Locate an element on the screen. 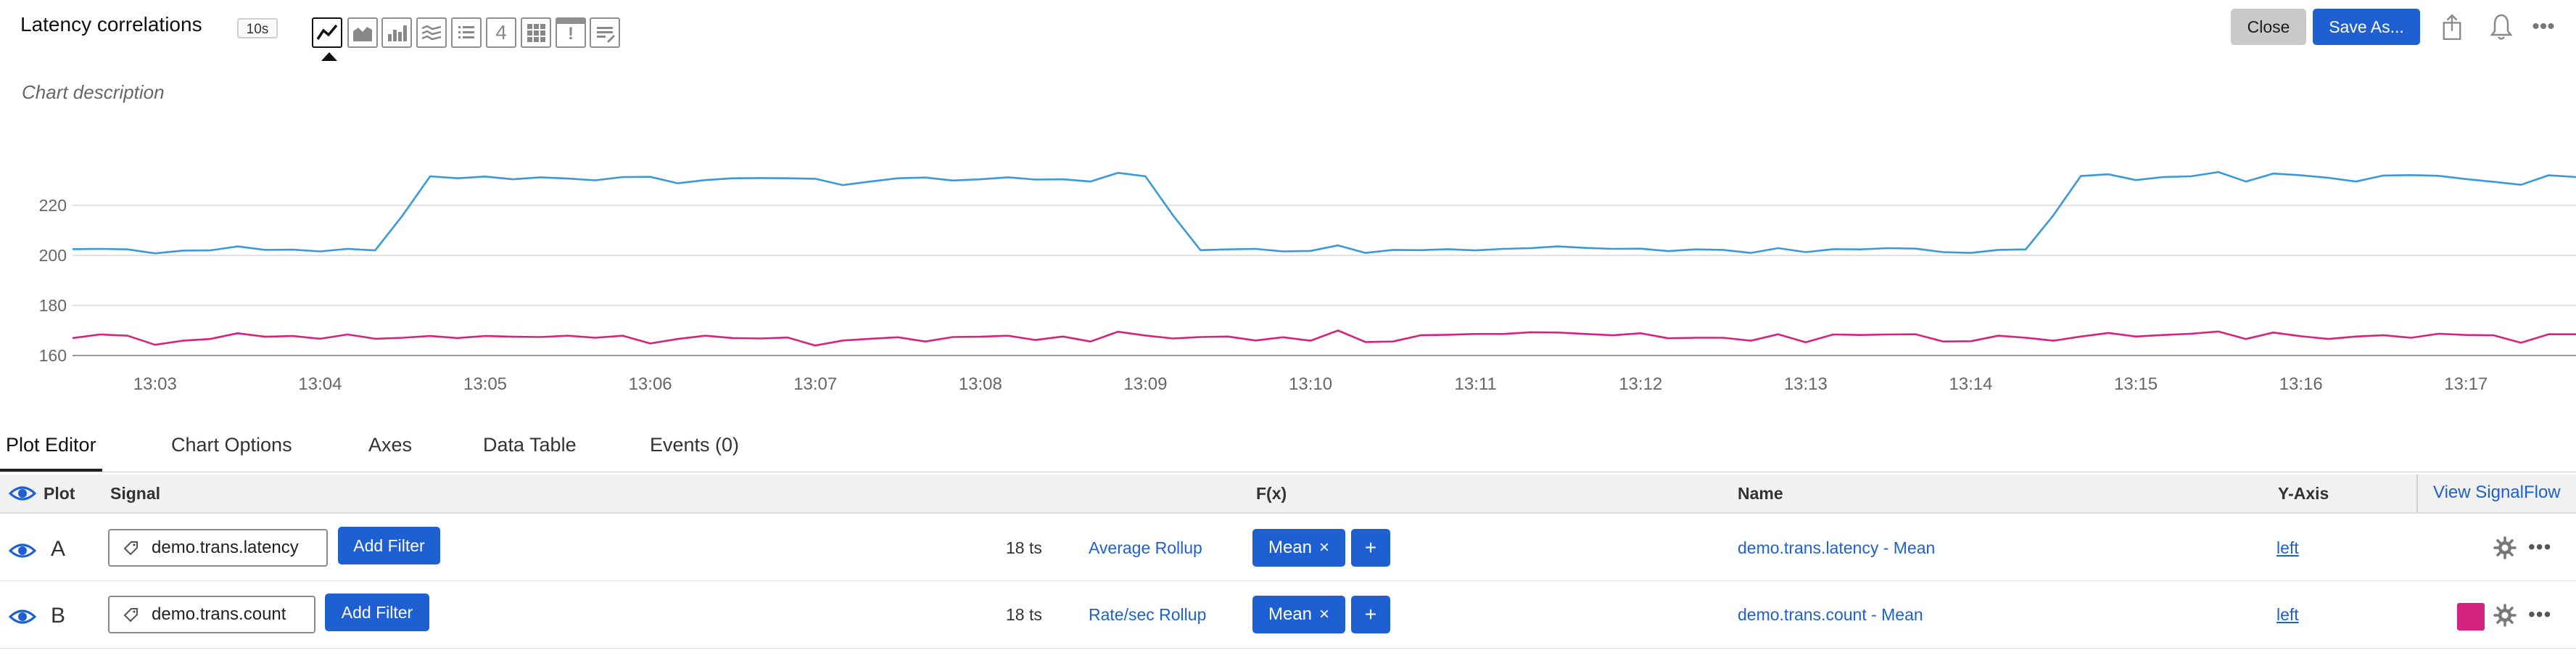 The image size is (2576, 653). share-icon is located at coordinates (2452, 27).